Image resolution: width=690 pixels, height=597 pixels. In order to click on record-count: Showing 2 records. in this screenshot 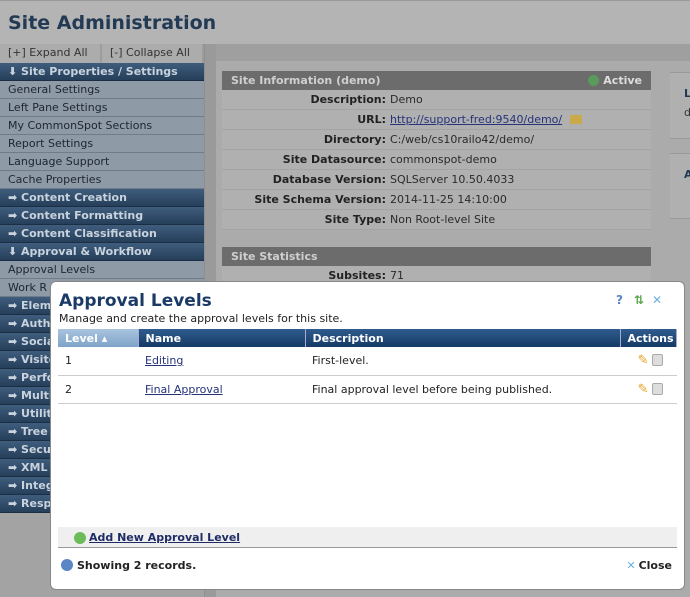, I will do `click(128, 565)`.